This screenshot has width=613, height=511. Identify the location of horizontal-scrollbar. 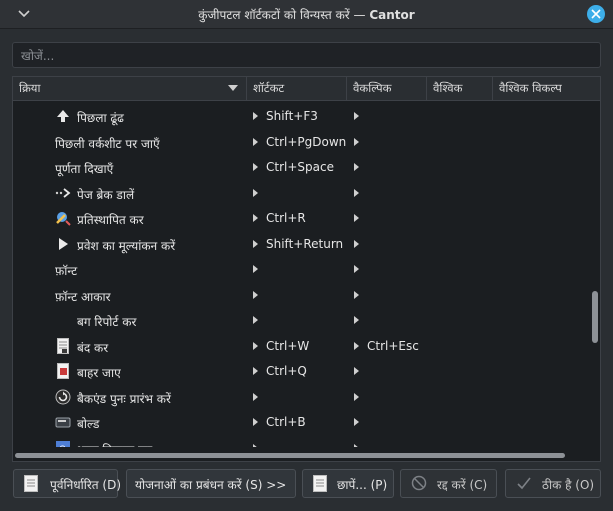
(302, 455).